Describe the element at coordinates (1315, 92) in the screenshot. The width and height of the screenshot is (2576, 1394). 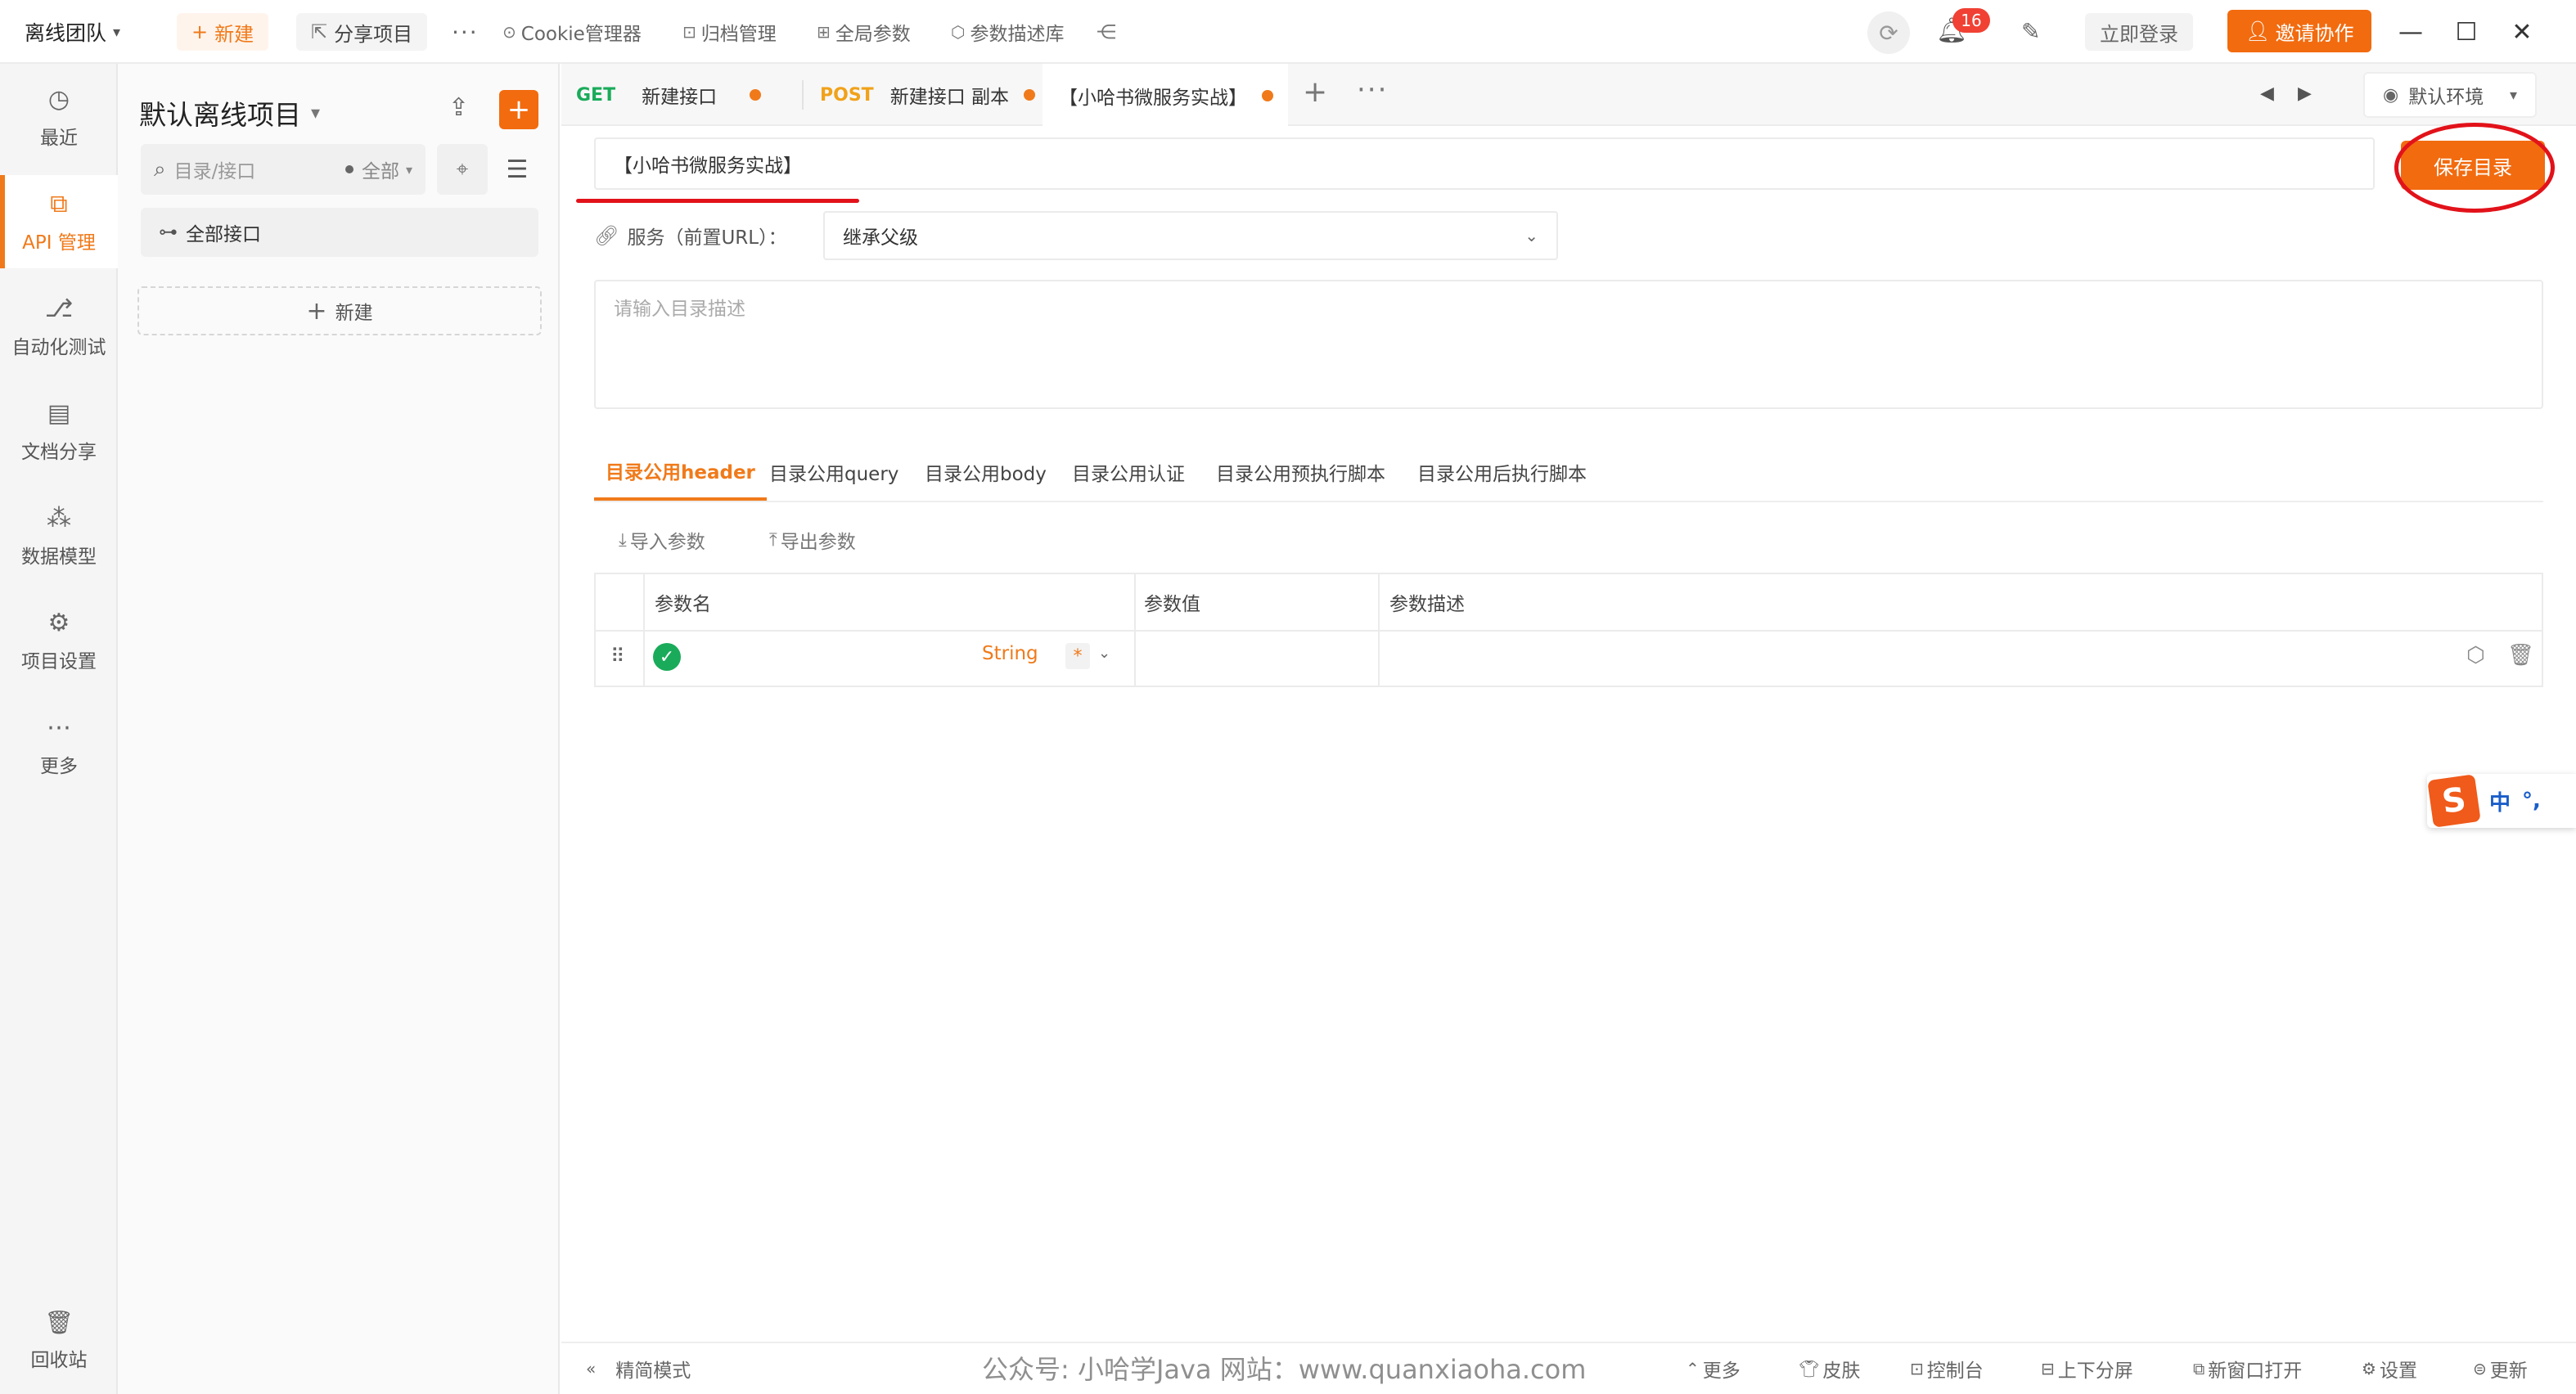
I see `new-tab-icon: +` at that location.